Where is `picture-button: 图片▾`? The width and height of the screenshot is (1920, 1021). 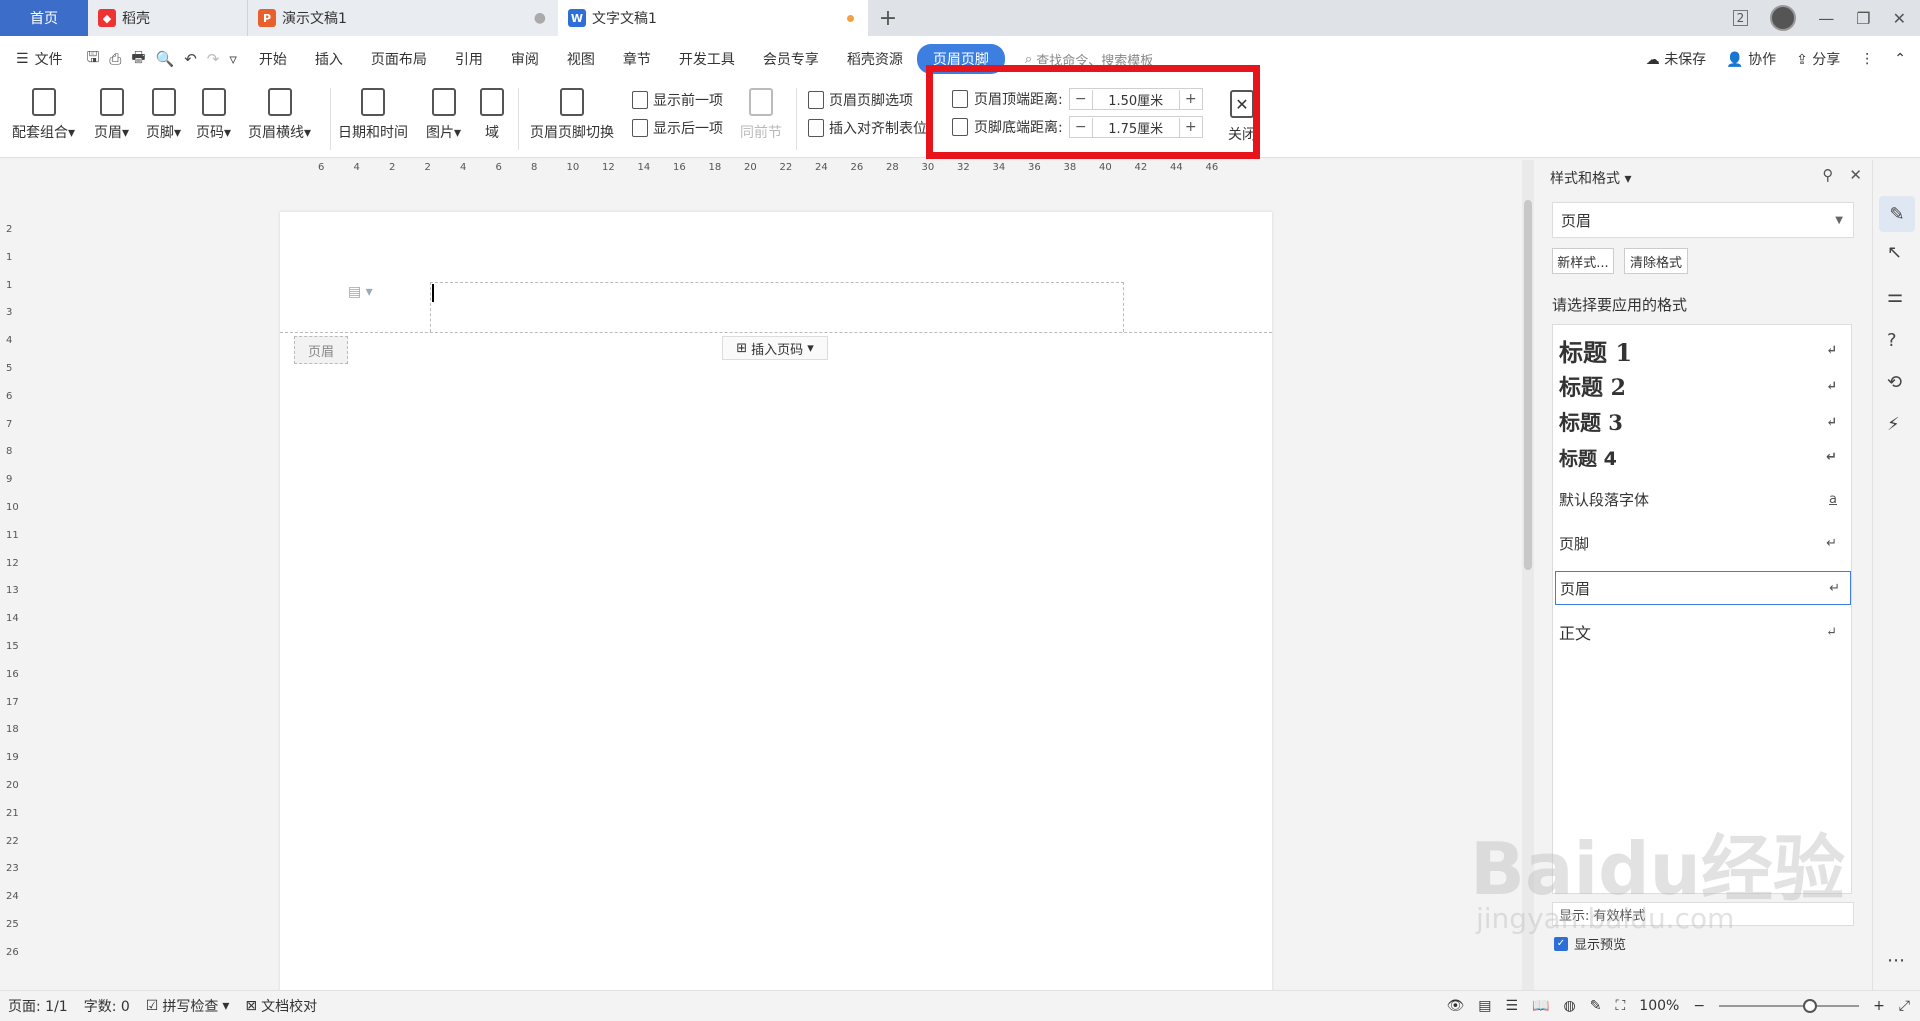
picture-button: 图片▾ is located at coordinates (443, 115).